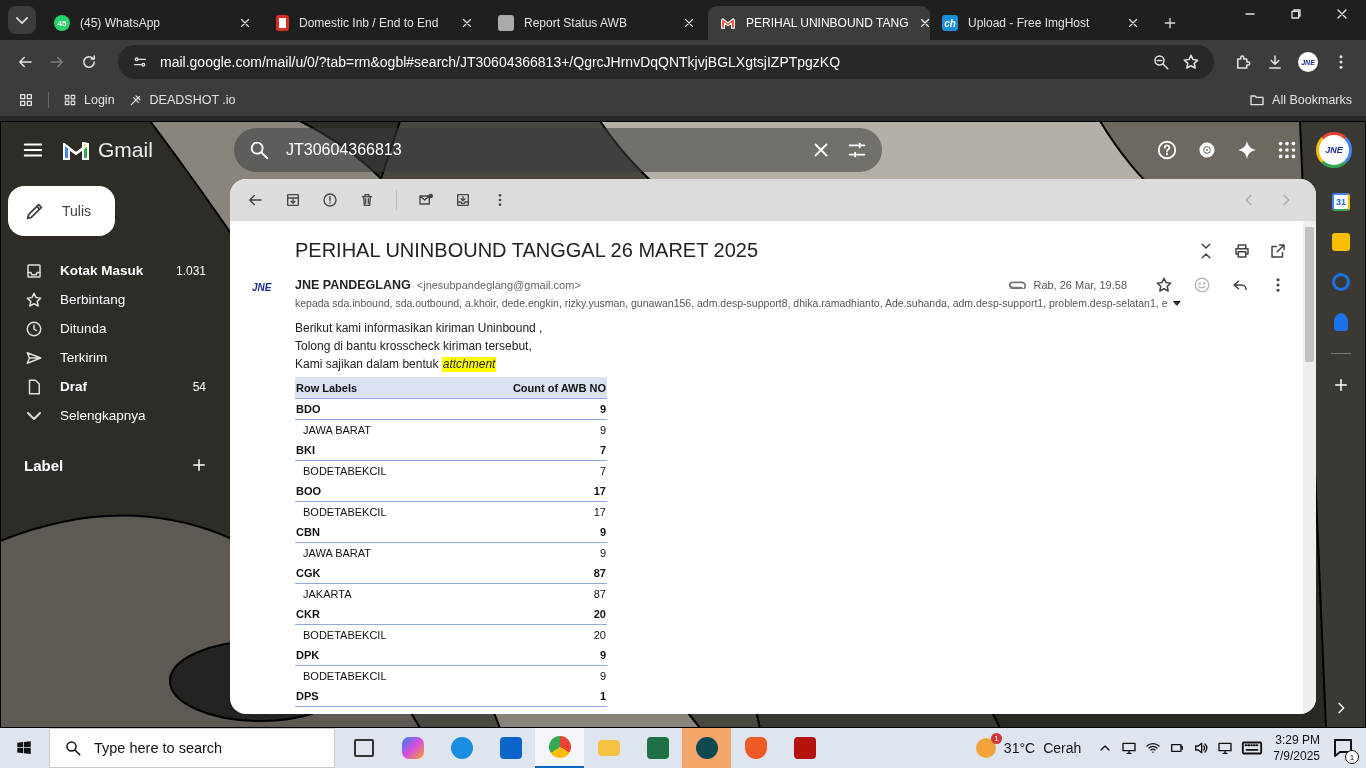 This screenshot has height=768, width=1366. Describe the element at coordinates (1191, 62) in the screenshot. I see `bookmark-star-icon` at that location.